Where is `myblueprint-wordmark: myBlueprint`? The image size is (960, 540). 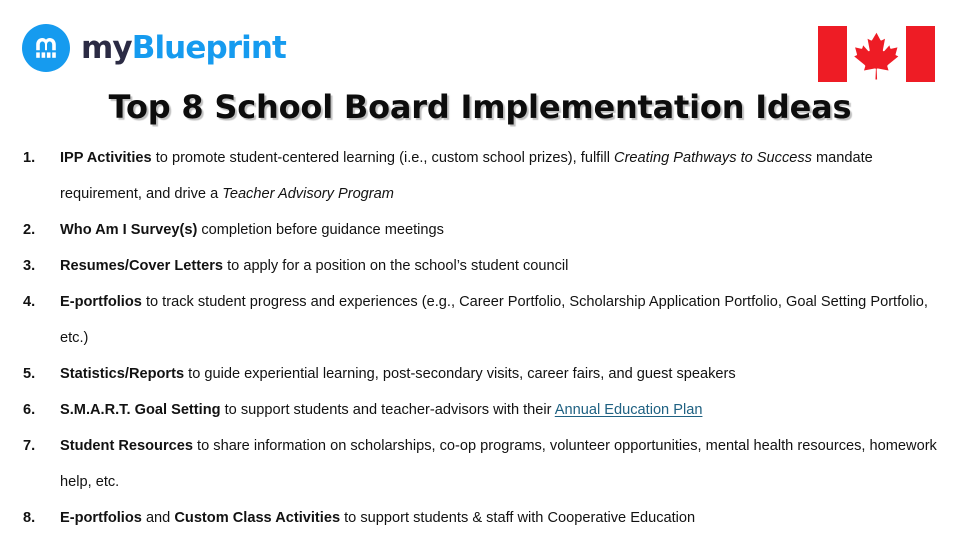 myblueprint-wordmark: myBlueprint is located at coordinates (184, 47).